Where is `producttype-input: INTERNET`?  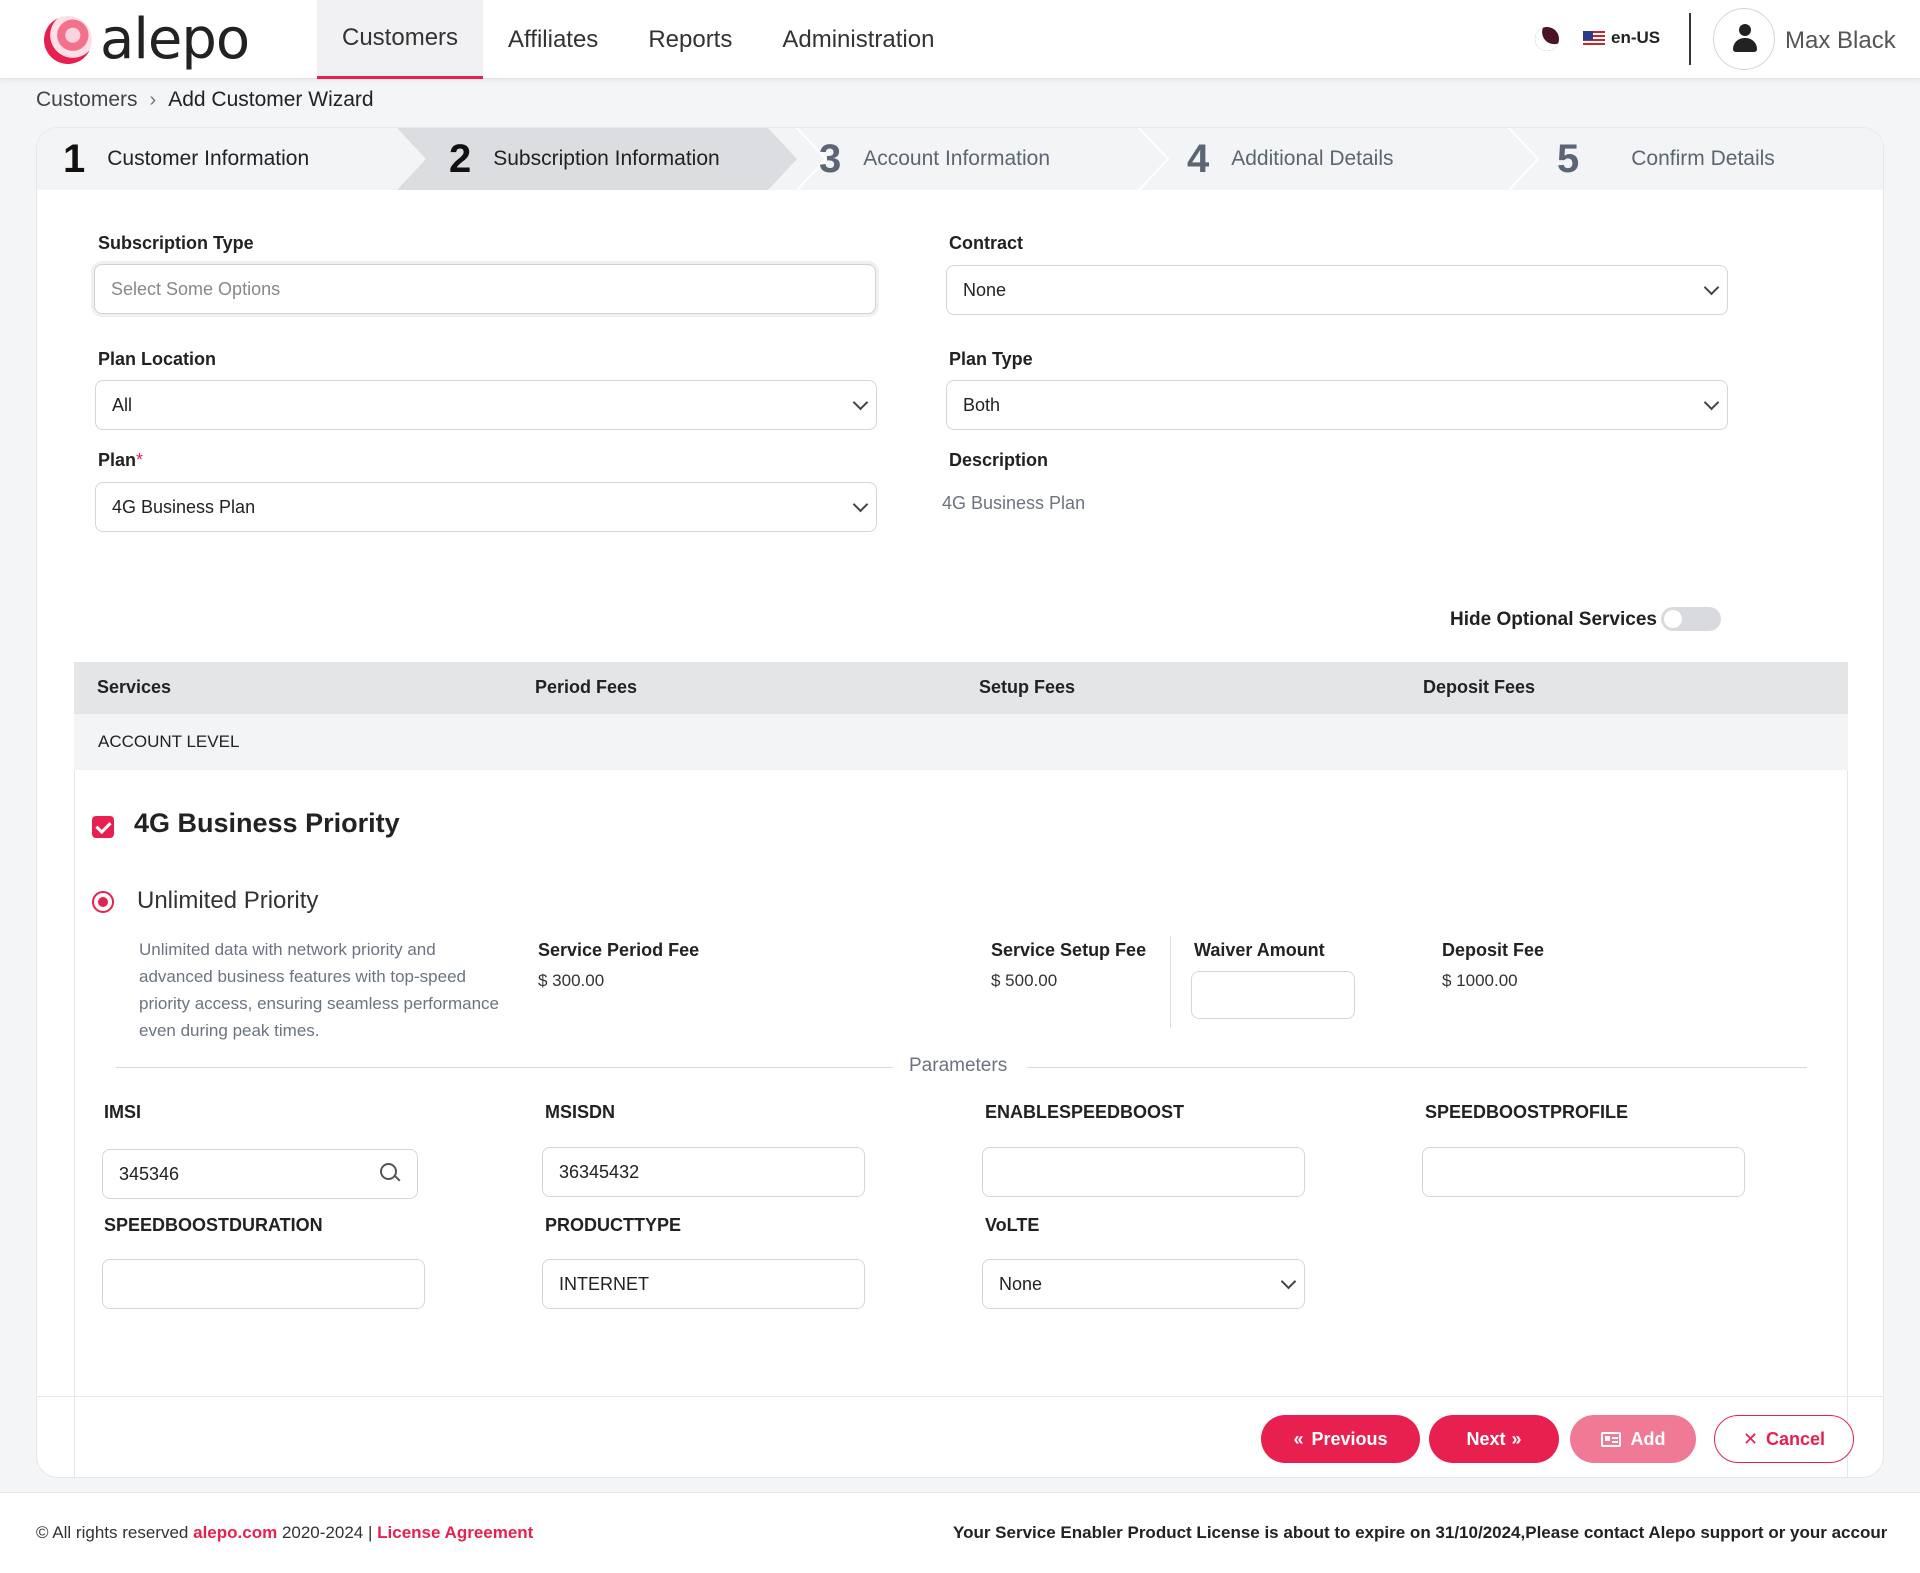 producttype-input: INTERNET is located at coordinates (703, 1284).